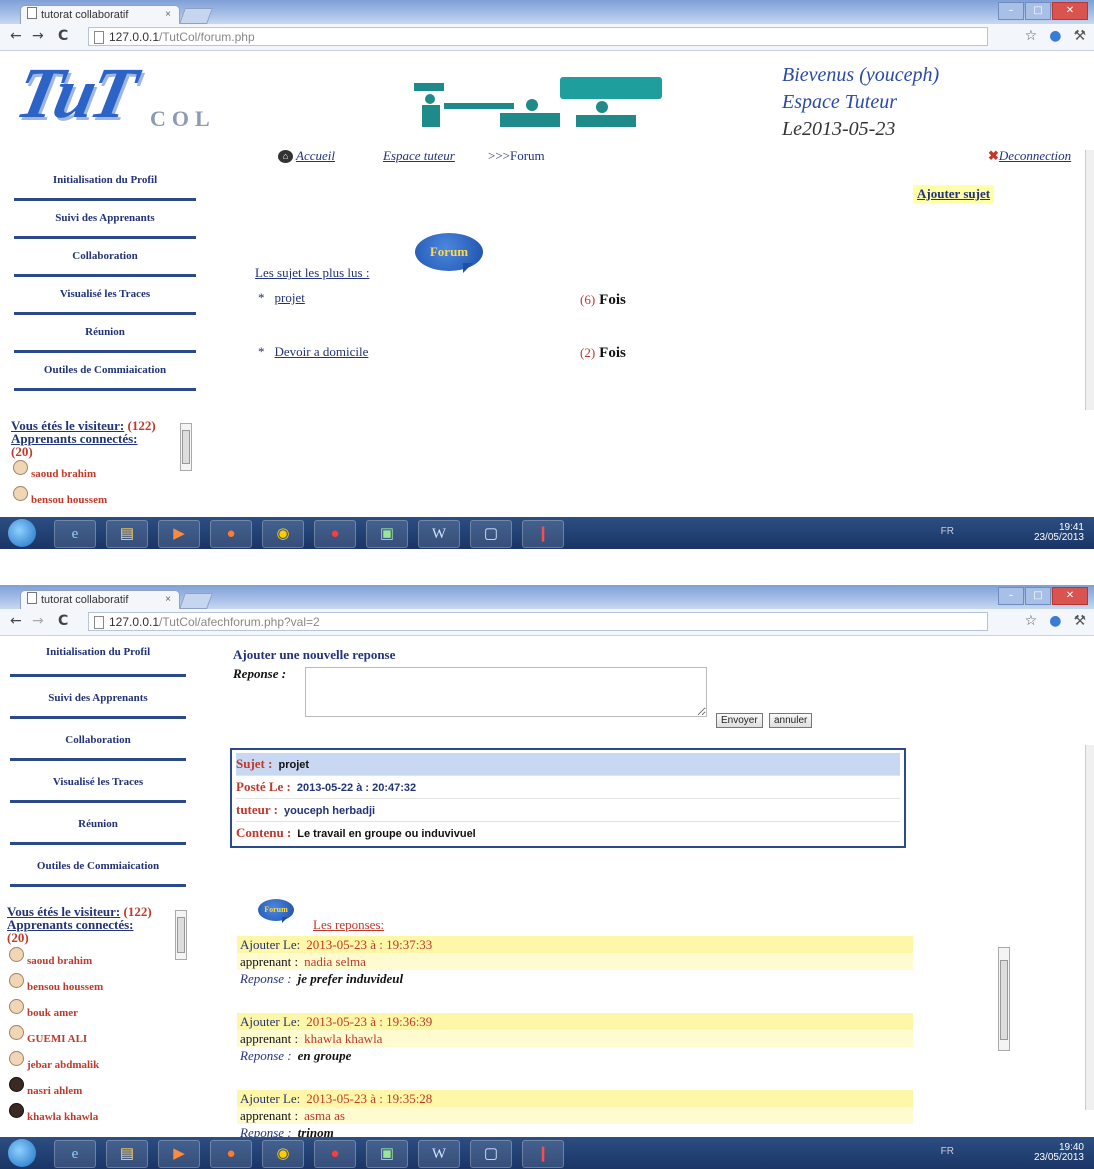 This screenshot has height=1169, width=1094. I want to click on subject-link: Devoir a domicile, so click(322, 351).